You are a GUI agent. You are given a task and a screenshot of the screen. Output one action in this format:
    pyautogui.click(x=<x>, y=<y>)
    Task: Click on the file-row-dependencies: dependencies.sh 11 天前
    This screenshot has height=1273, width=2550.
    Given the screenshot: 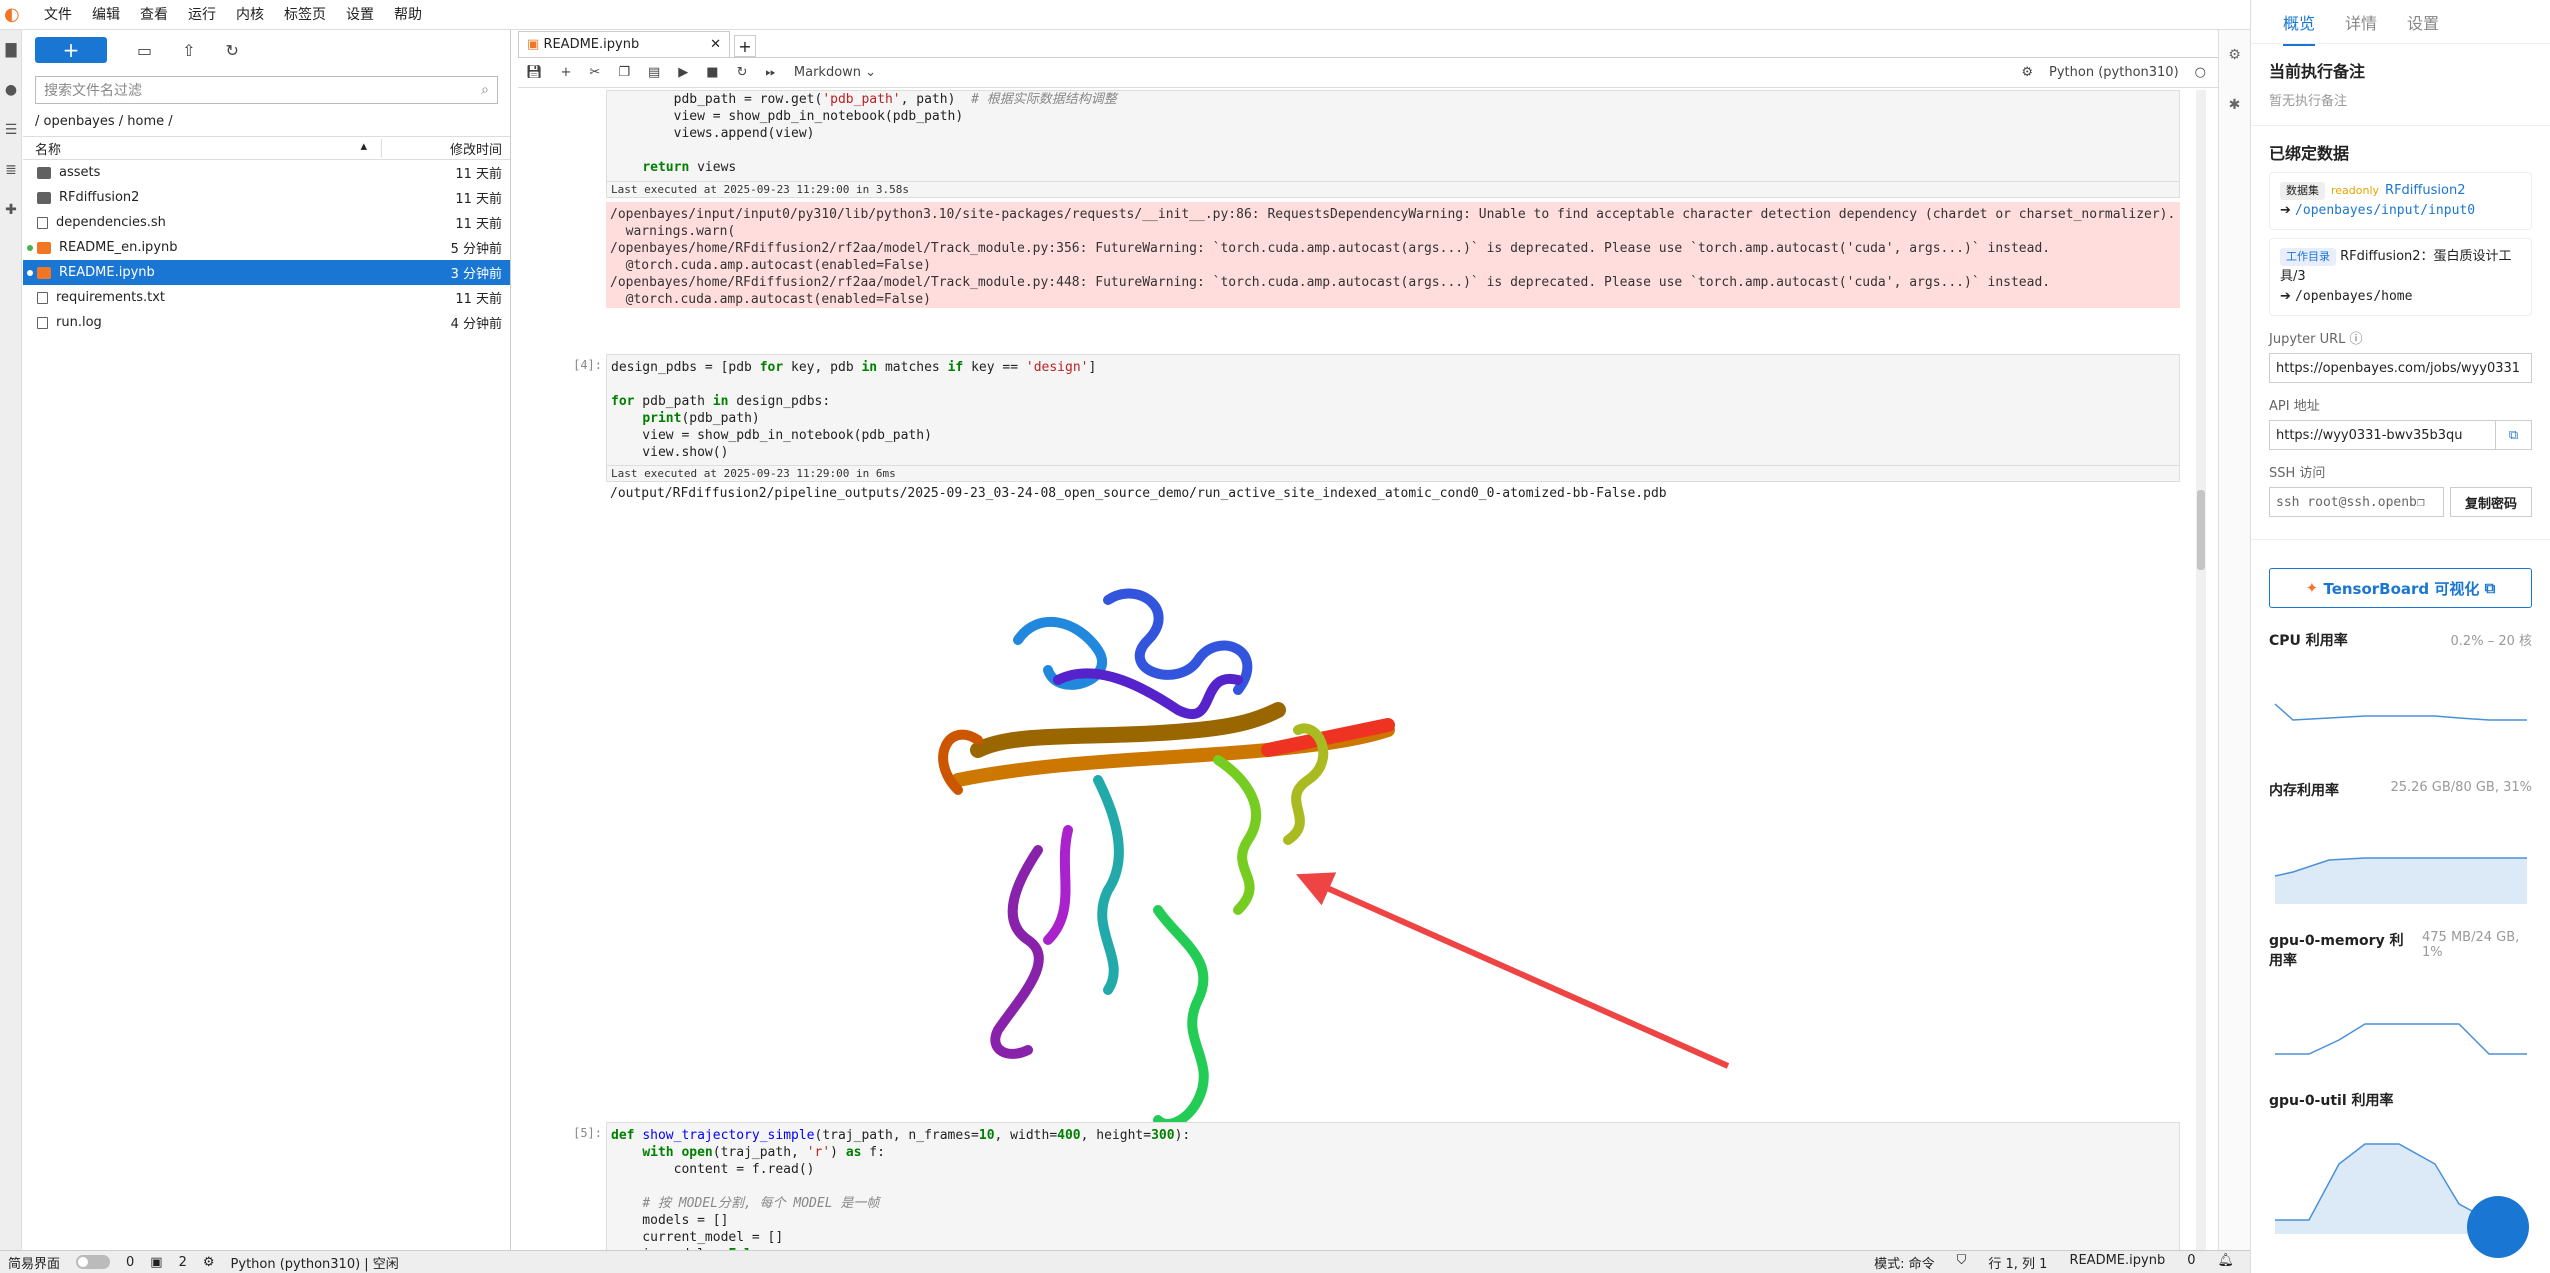 What is the action you would take?
    pyautogui.click(x=266, y=222)
    